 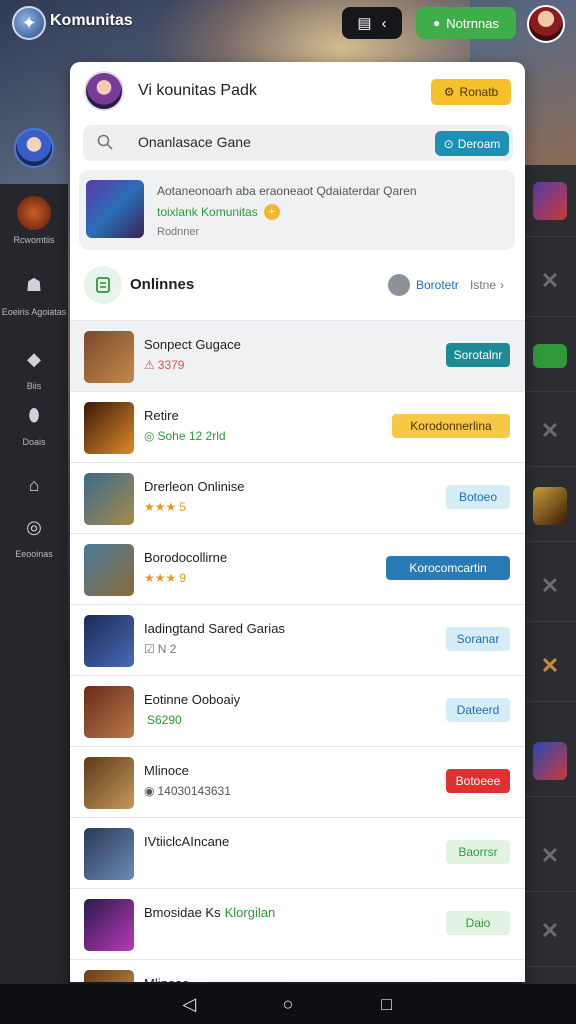 I want to click on game-row: Eotinne Ooboaiy S6290 Dateerd, so click(x=297, y=711).